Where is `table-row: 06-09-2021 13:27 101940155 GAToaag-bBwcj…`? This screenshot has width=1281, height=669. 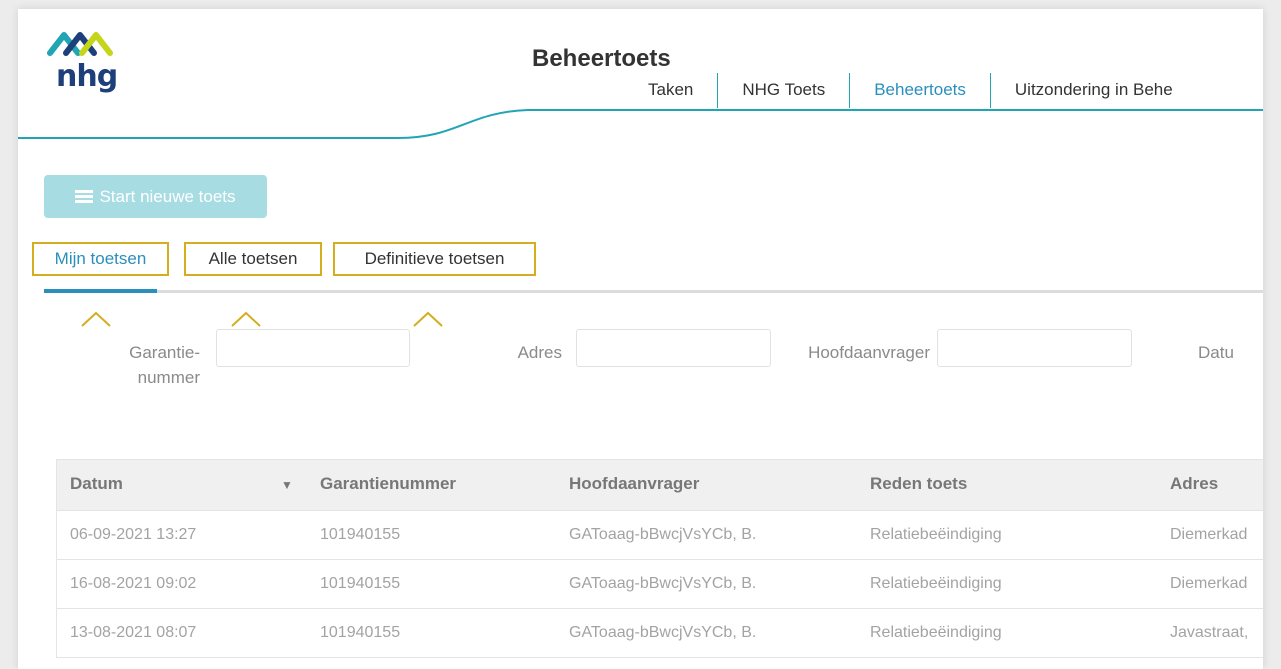
table-row: 06-09-2021 13:27 101940155 GAToaag-bBwcj… is located at coordinates (659, 535).